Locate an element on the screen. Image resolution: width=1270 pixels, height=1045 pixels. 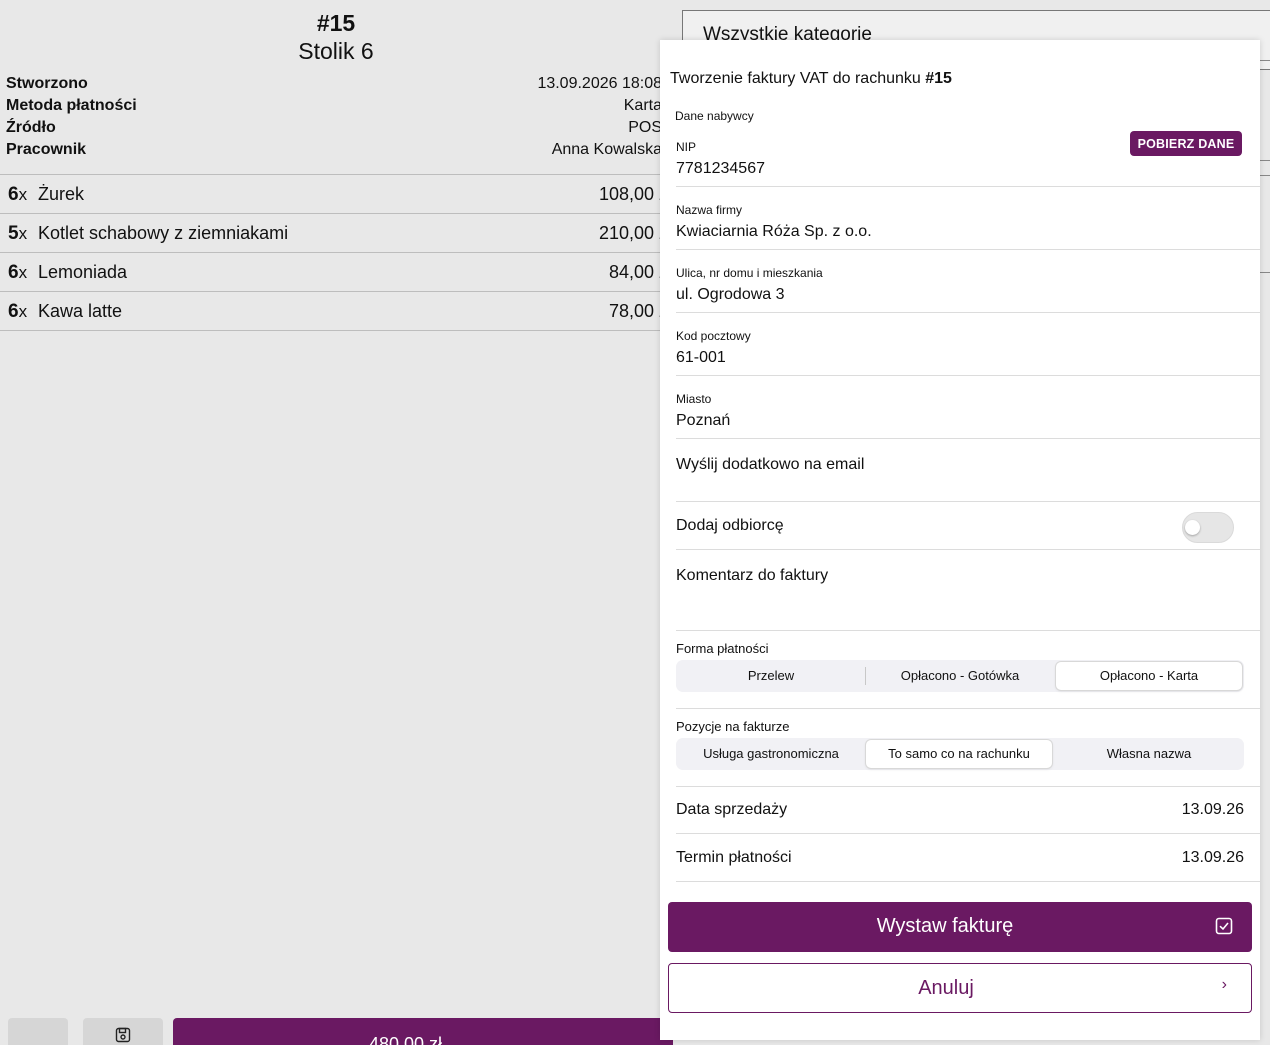
company-name-field: Nazwa firmy Kwiaciarnia Róża Sp. z o.o. is located at coordinates (968, 218).